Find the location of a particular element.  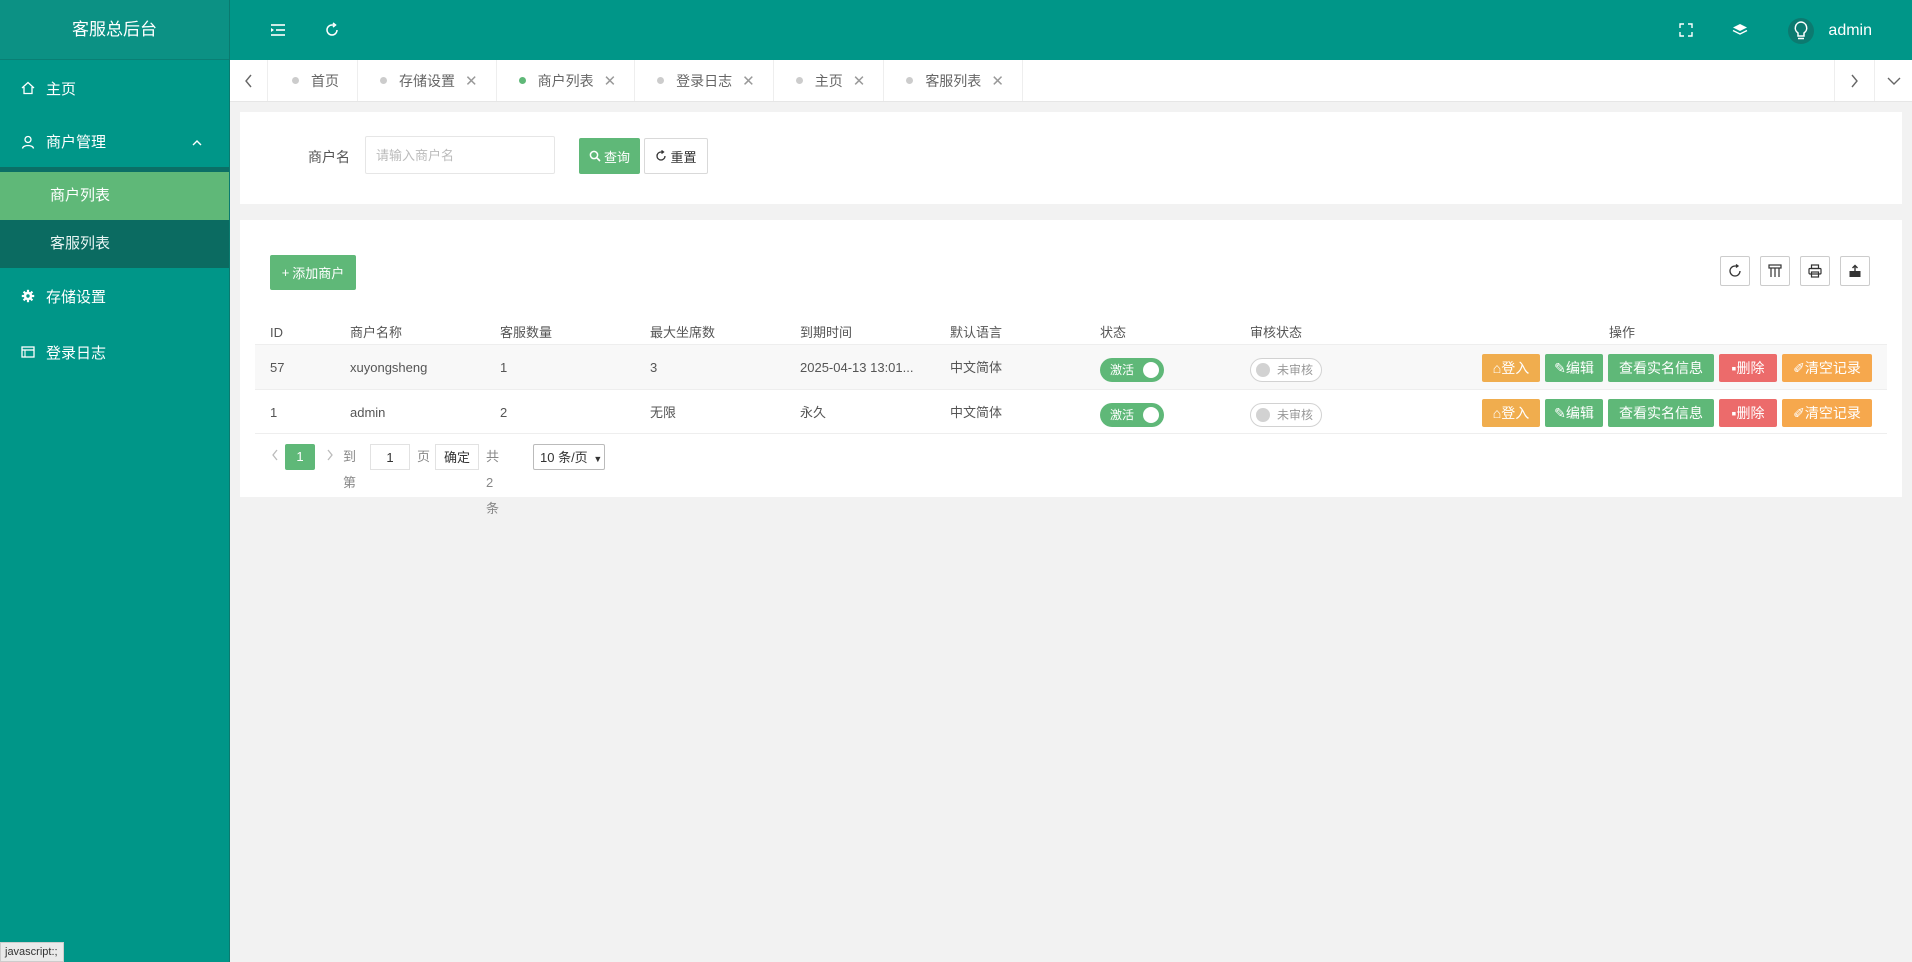

avatar is located at coordinates (1801, 31).